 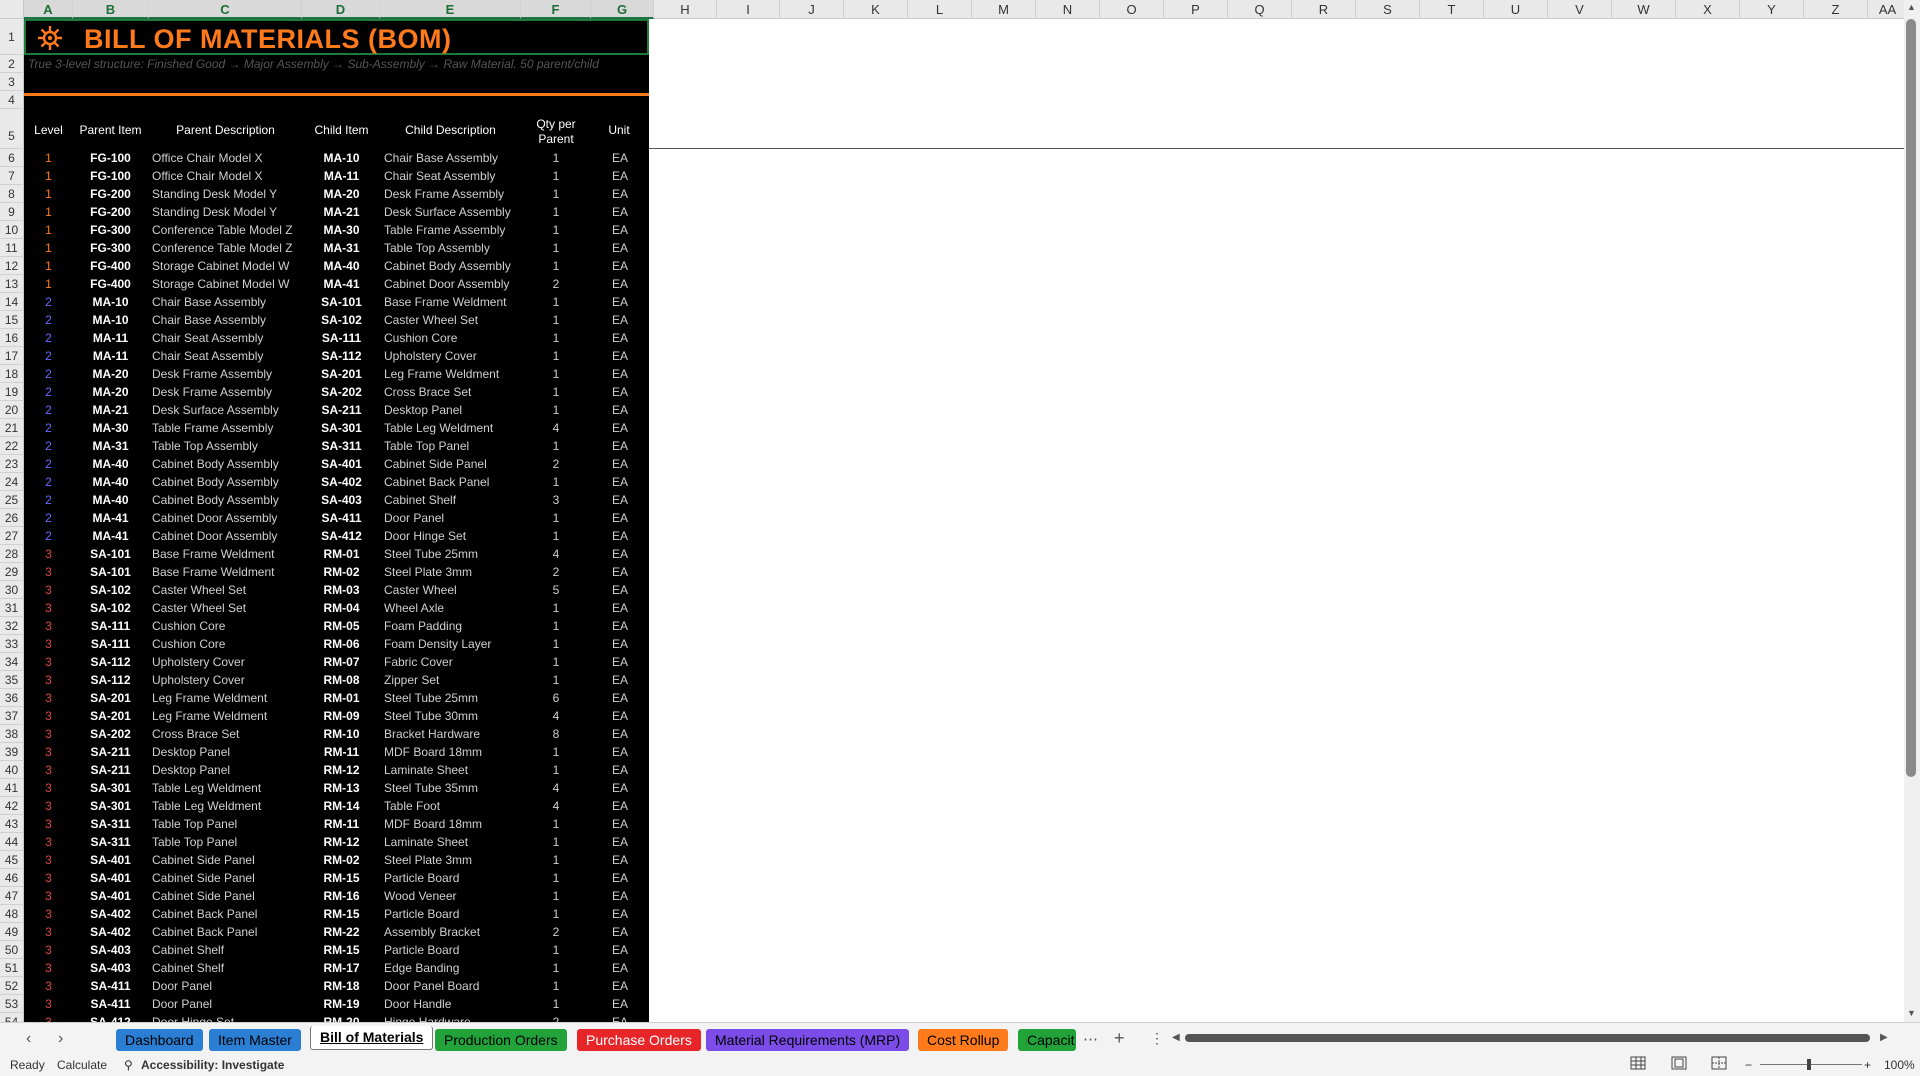 What do you see at coordinates (110, 842) in the screenshot?
I see `parent-item-cell: SA-311` at bounding box center [110, 842].